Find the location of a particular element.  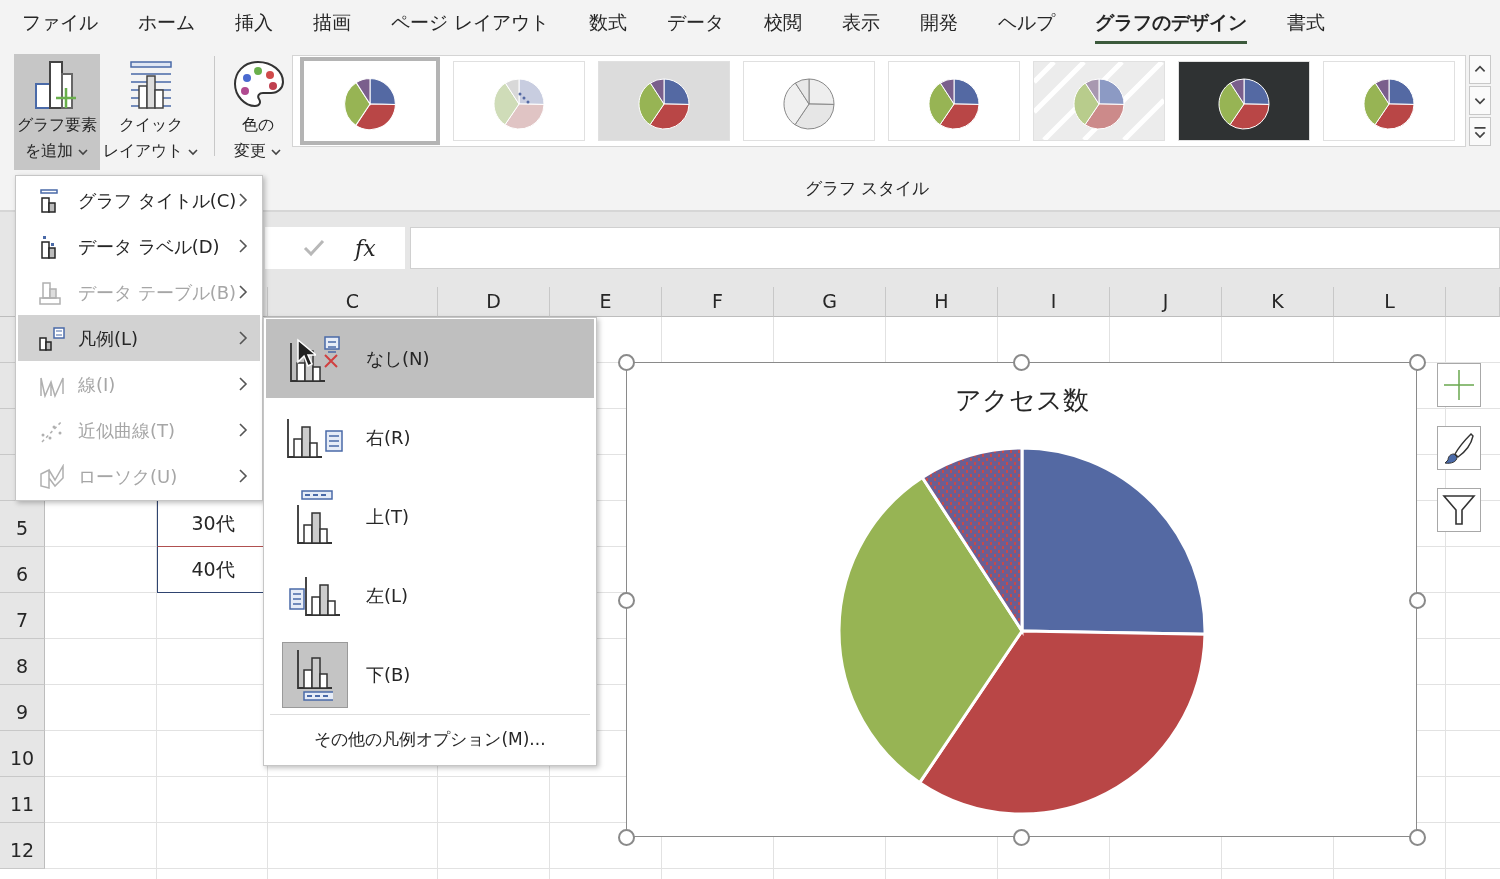

group-label: グラフ スタイル is located at coordinates (867, 188).